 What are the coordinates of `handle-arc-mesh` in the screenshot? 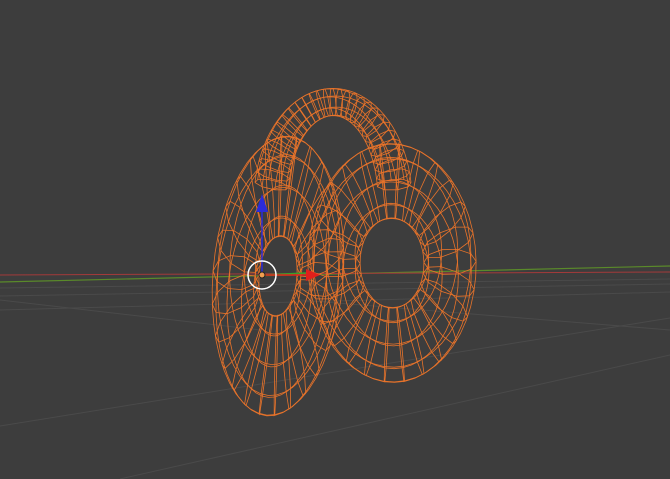 It's located at (333, 139).